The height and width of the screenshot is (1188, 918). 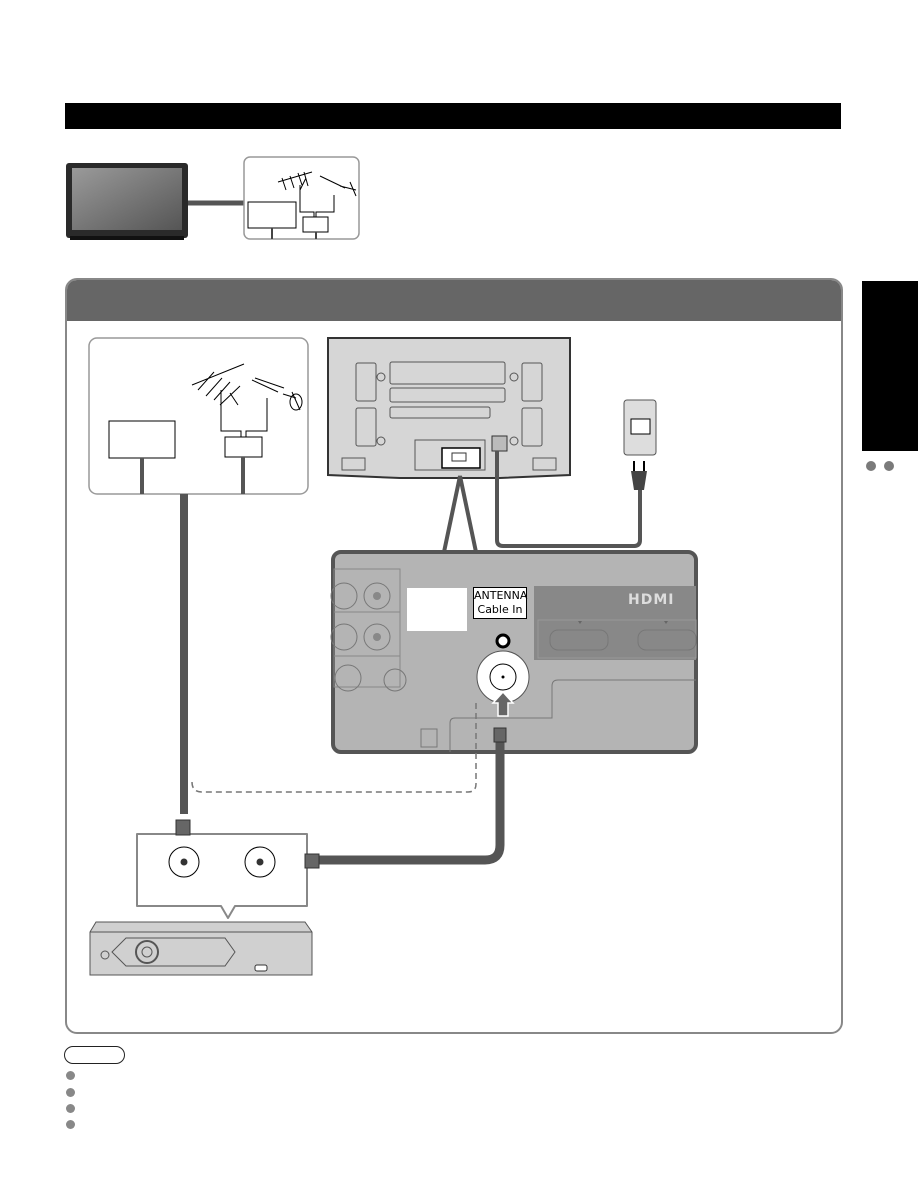 What do you see at coordinates (514, 652) in the screenshot?
I see `terminal-panel-closeup` at bounding box center [514, 652].